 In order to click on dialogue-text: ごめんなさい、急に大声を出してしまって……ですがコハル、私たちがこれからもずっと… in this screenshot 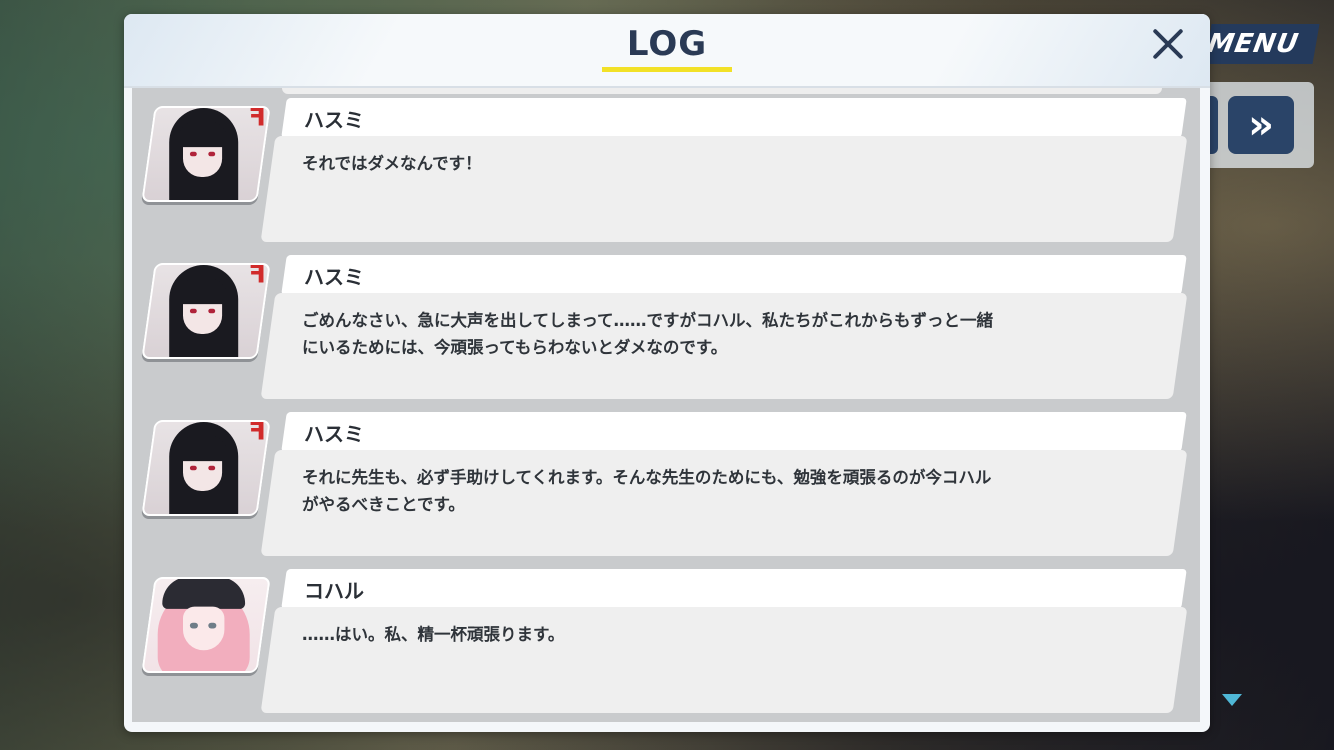, I will do `click(648, 334)`.